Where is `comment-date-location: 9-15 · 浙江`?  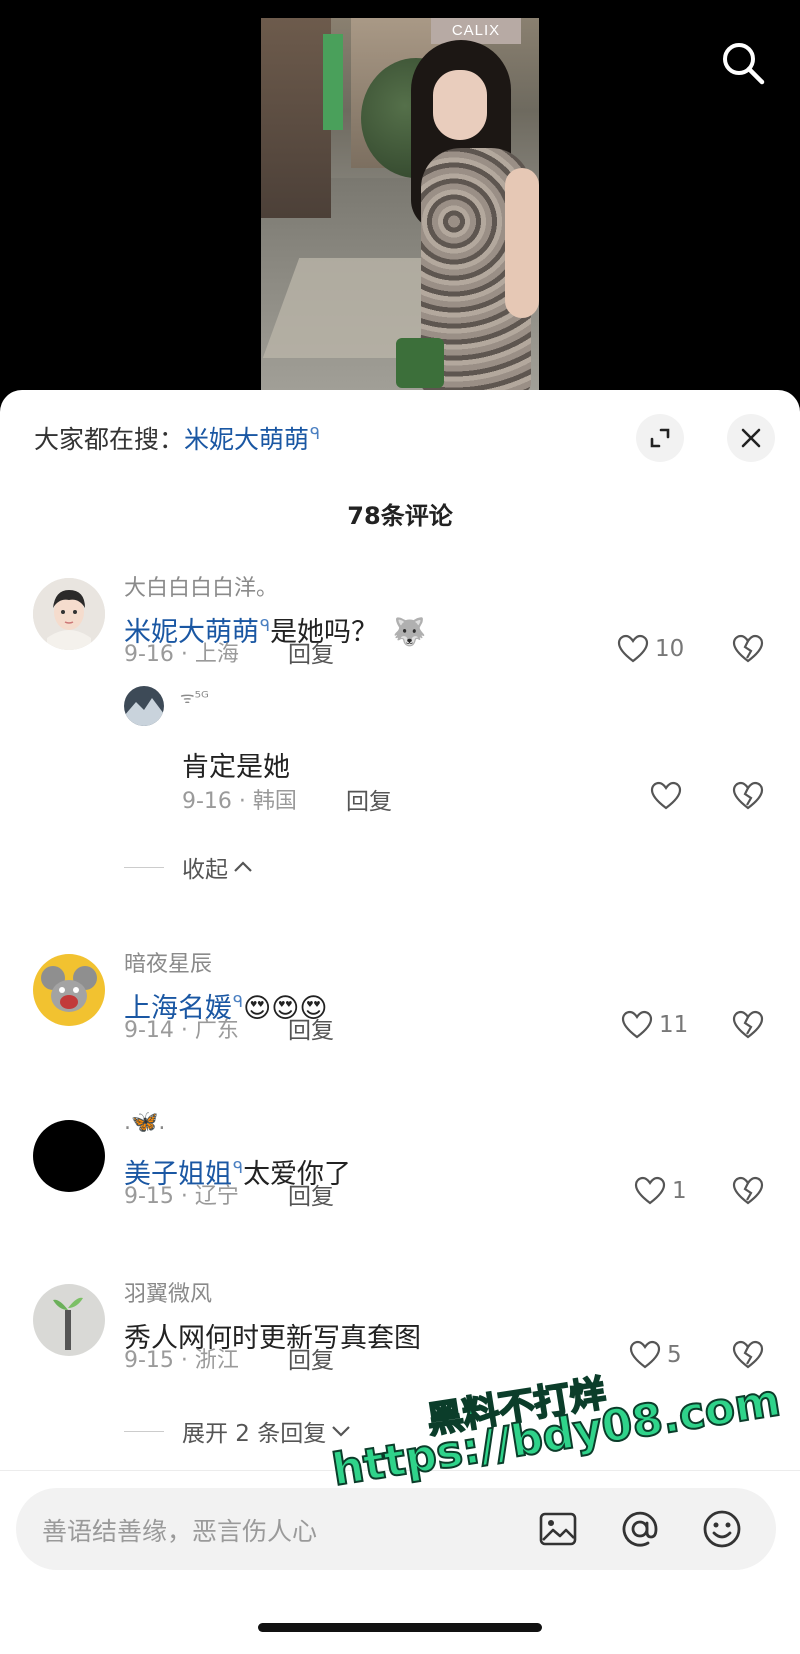
comment-date-location: 9-15 · 浙江 is located at coordinates (181, 1360).